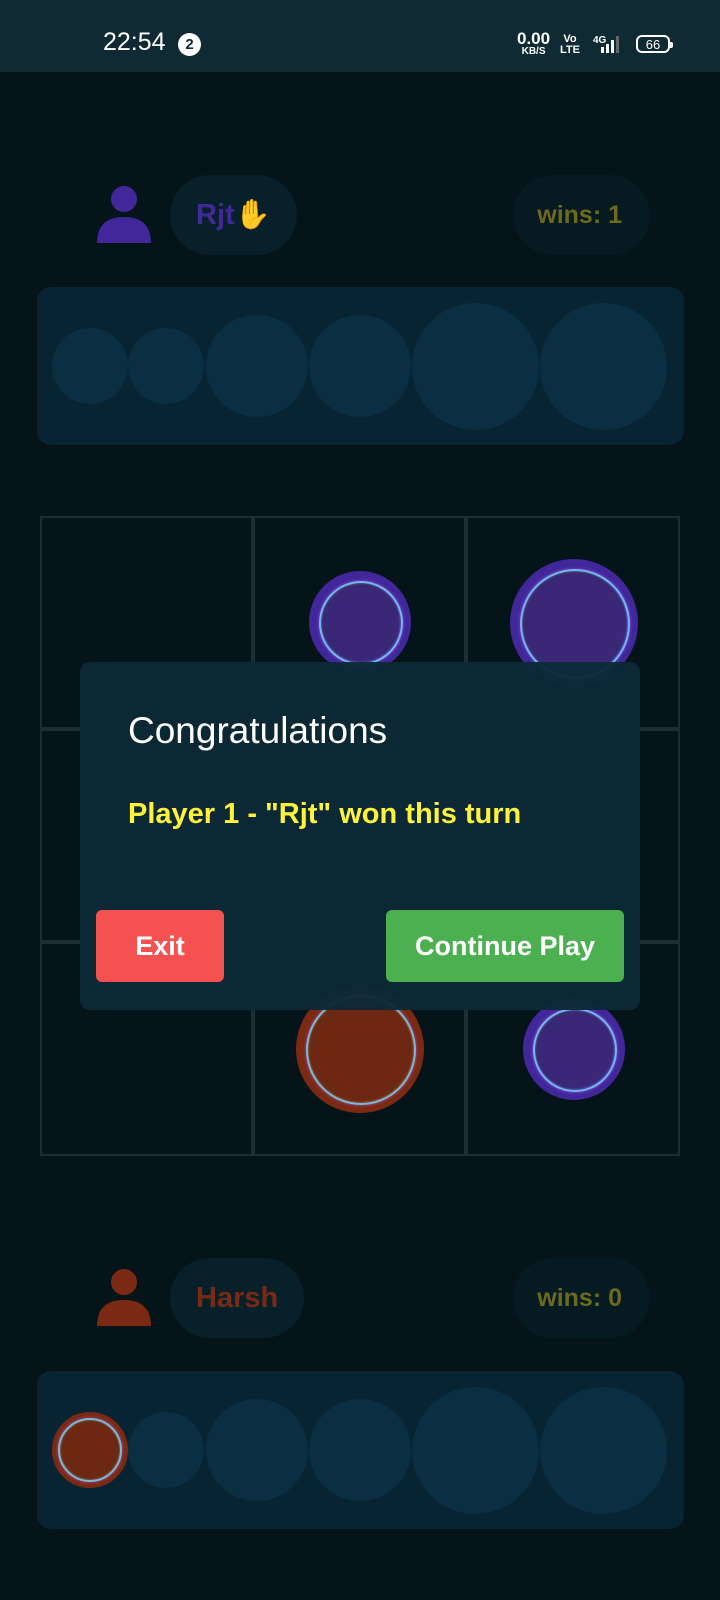 This screenshot has height=1600, width=720. Describe the element at coordinates (233, 215) in the screenshot. I see `player-top-name: Rjt✋` at that location.